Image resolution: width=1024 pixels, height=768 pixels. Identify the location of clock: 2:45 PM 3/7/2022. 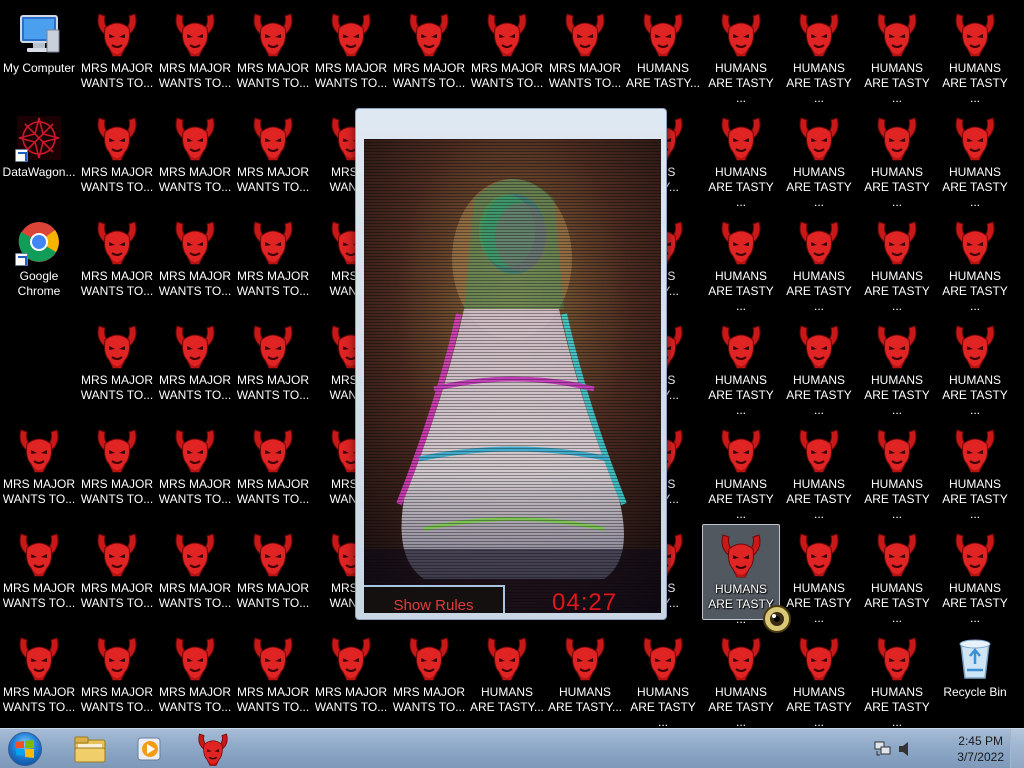
(980, 749).